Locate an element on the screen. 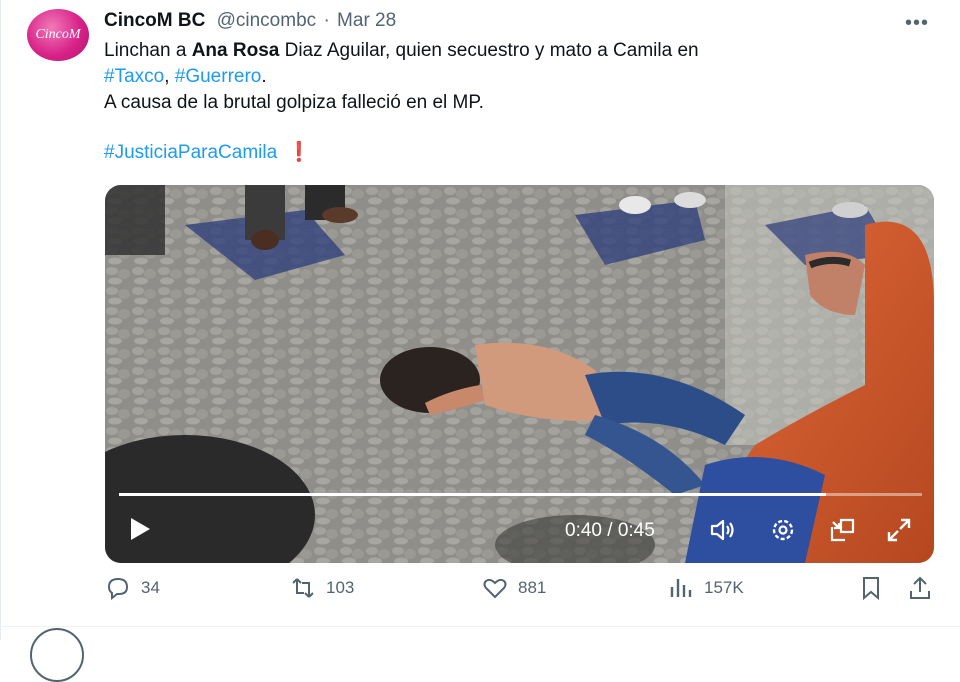 This screenshot has height=682, width=960. avatar: CincoM is located at coordinates (58, 35).